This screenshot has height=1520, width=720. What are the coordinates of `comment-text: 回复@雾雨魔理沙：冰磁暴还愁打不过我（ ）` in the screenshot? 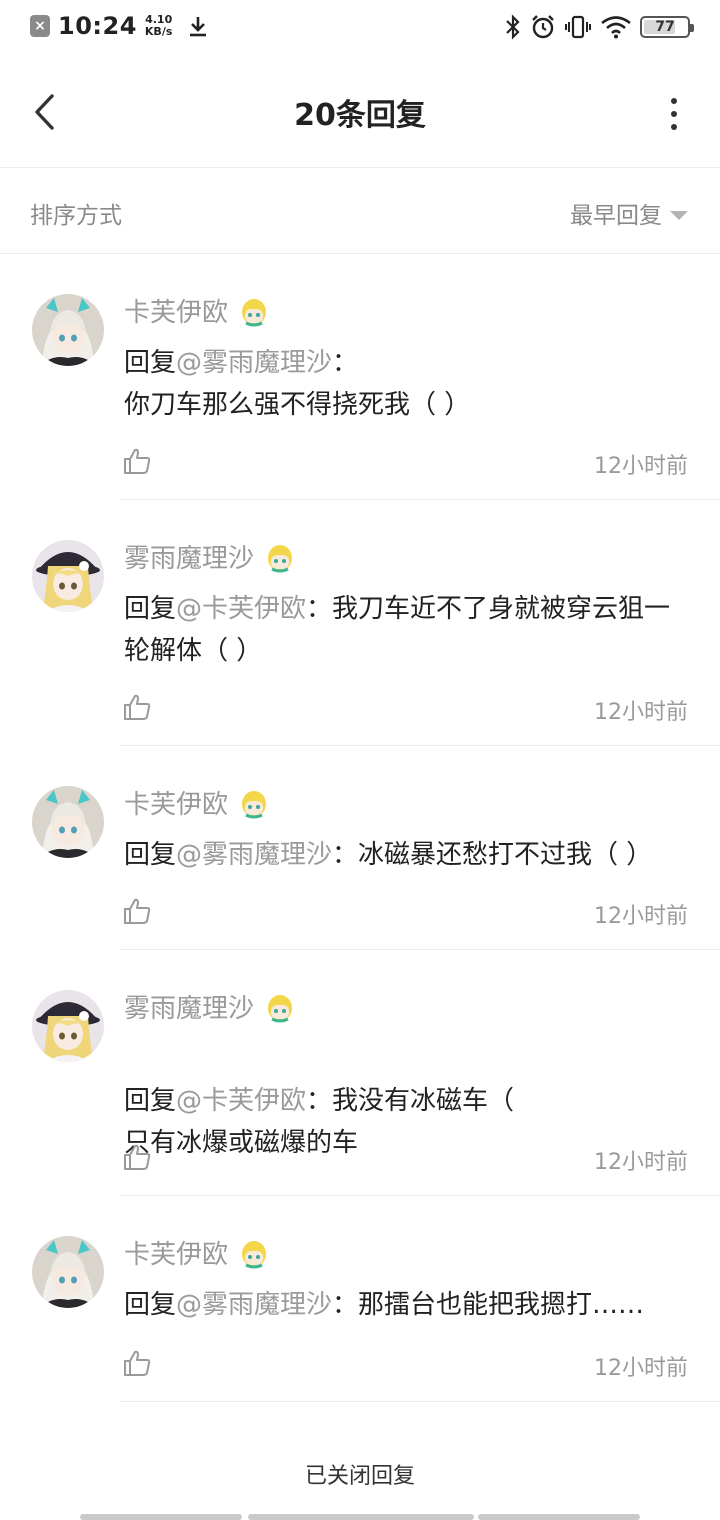 It's located at (409, 855).